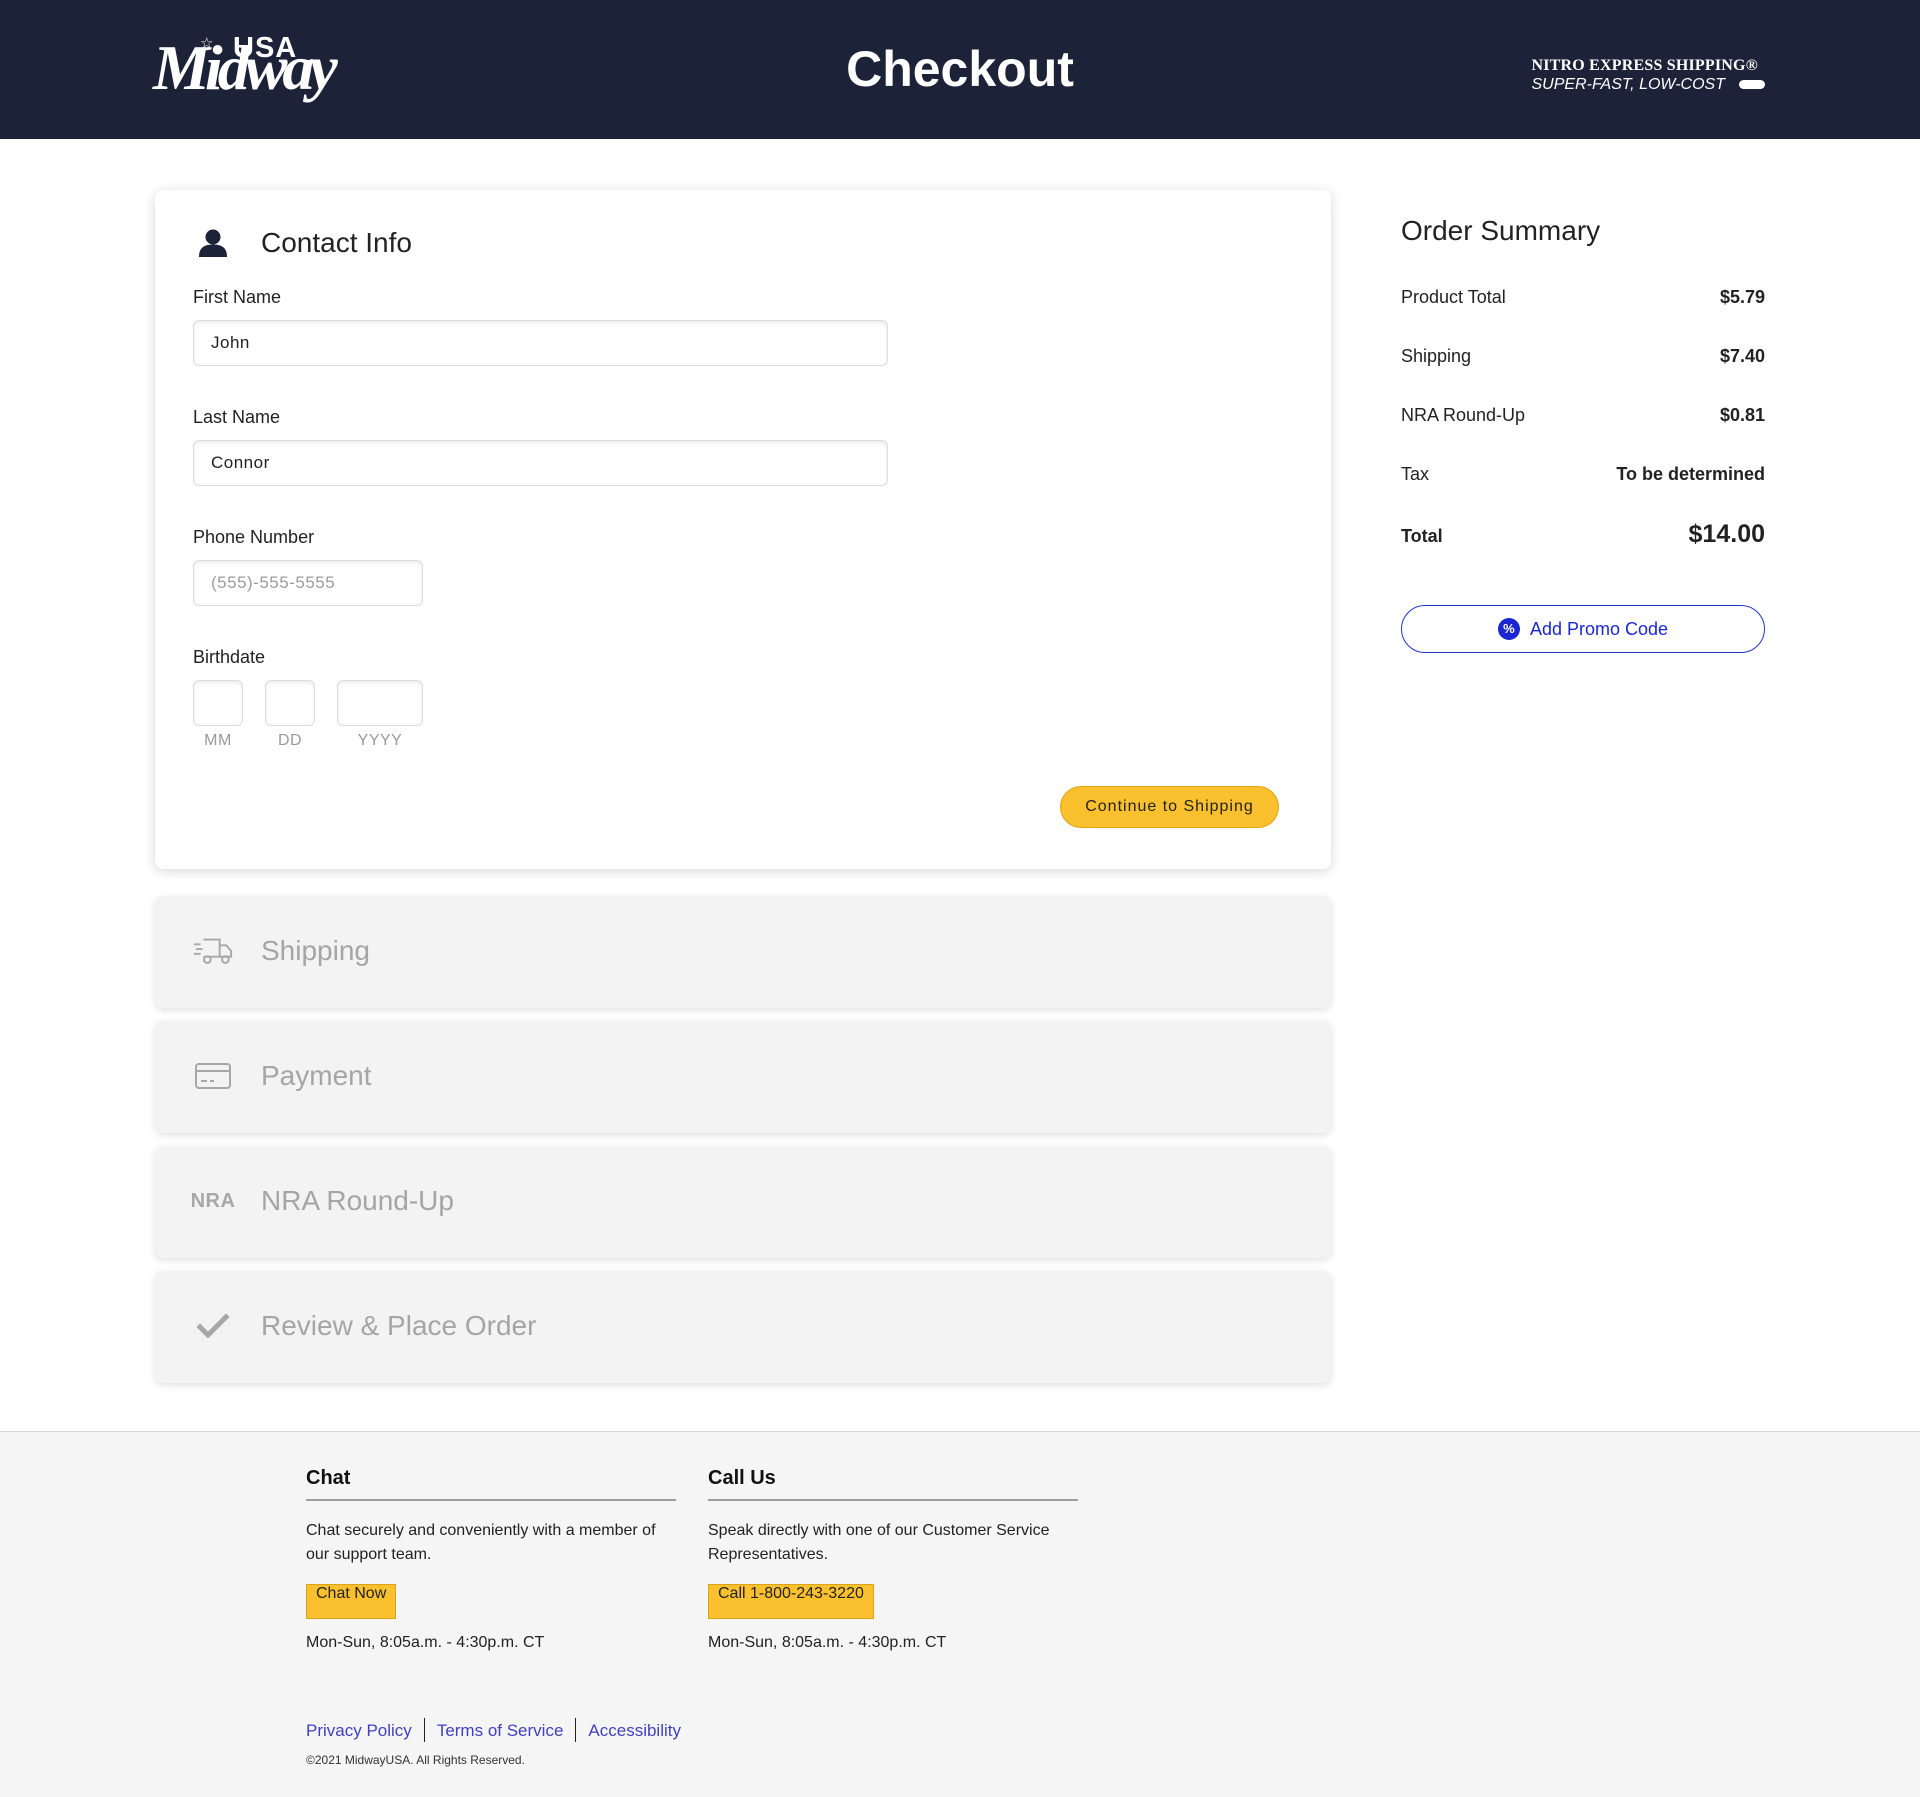 This screenshot has height=1797, width=1920. What do you see at coordinates (315, 950) in the screenshot?
I see `shipping-step-title: Shipping` at bounding box center [315, 950].